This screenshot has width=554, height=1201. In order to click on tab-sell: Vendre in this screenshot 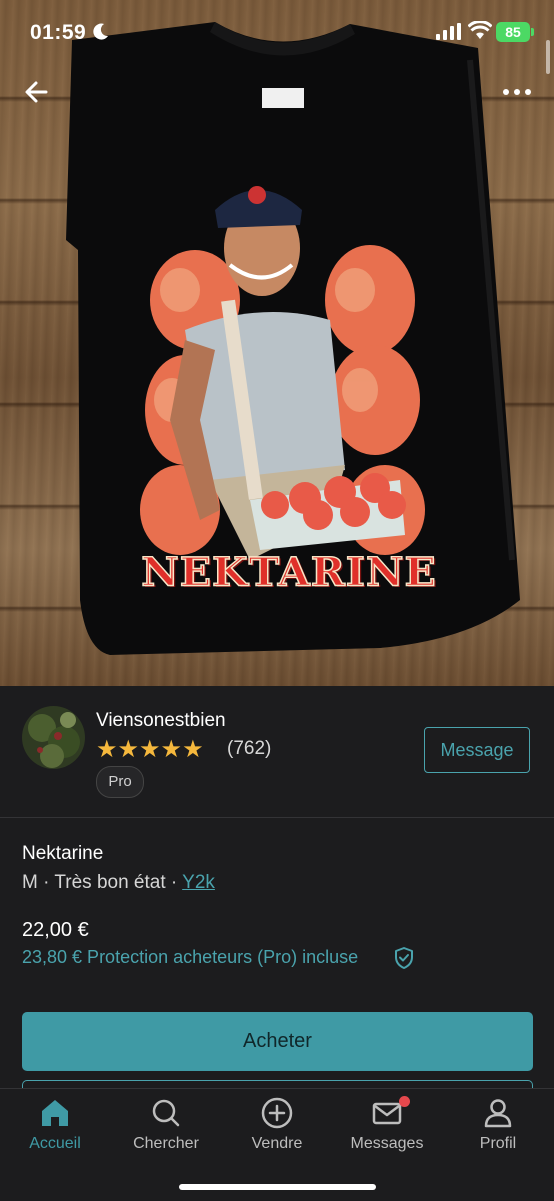, I will do `click(277, 1129)`.